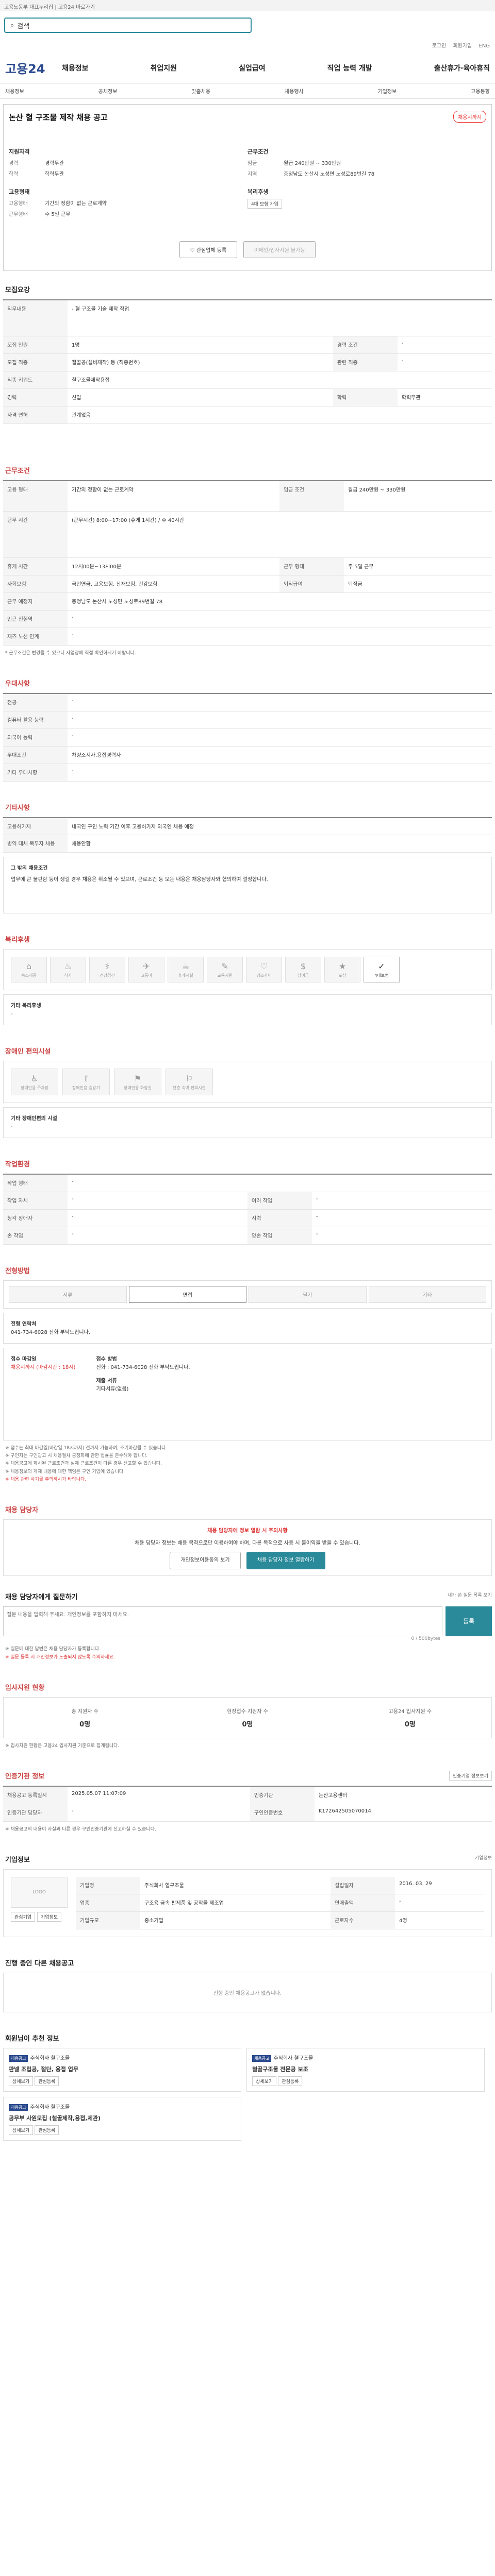 Image resolution: width=495 pixels, height=2576 pixels. I want to click on table-row: 모집 인원 1명 경력 조건 -, so click(247, 345).